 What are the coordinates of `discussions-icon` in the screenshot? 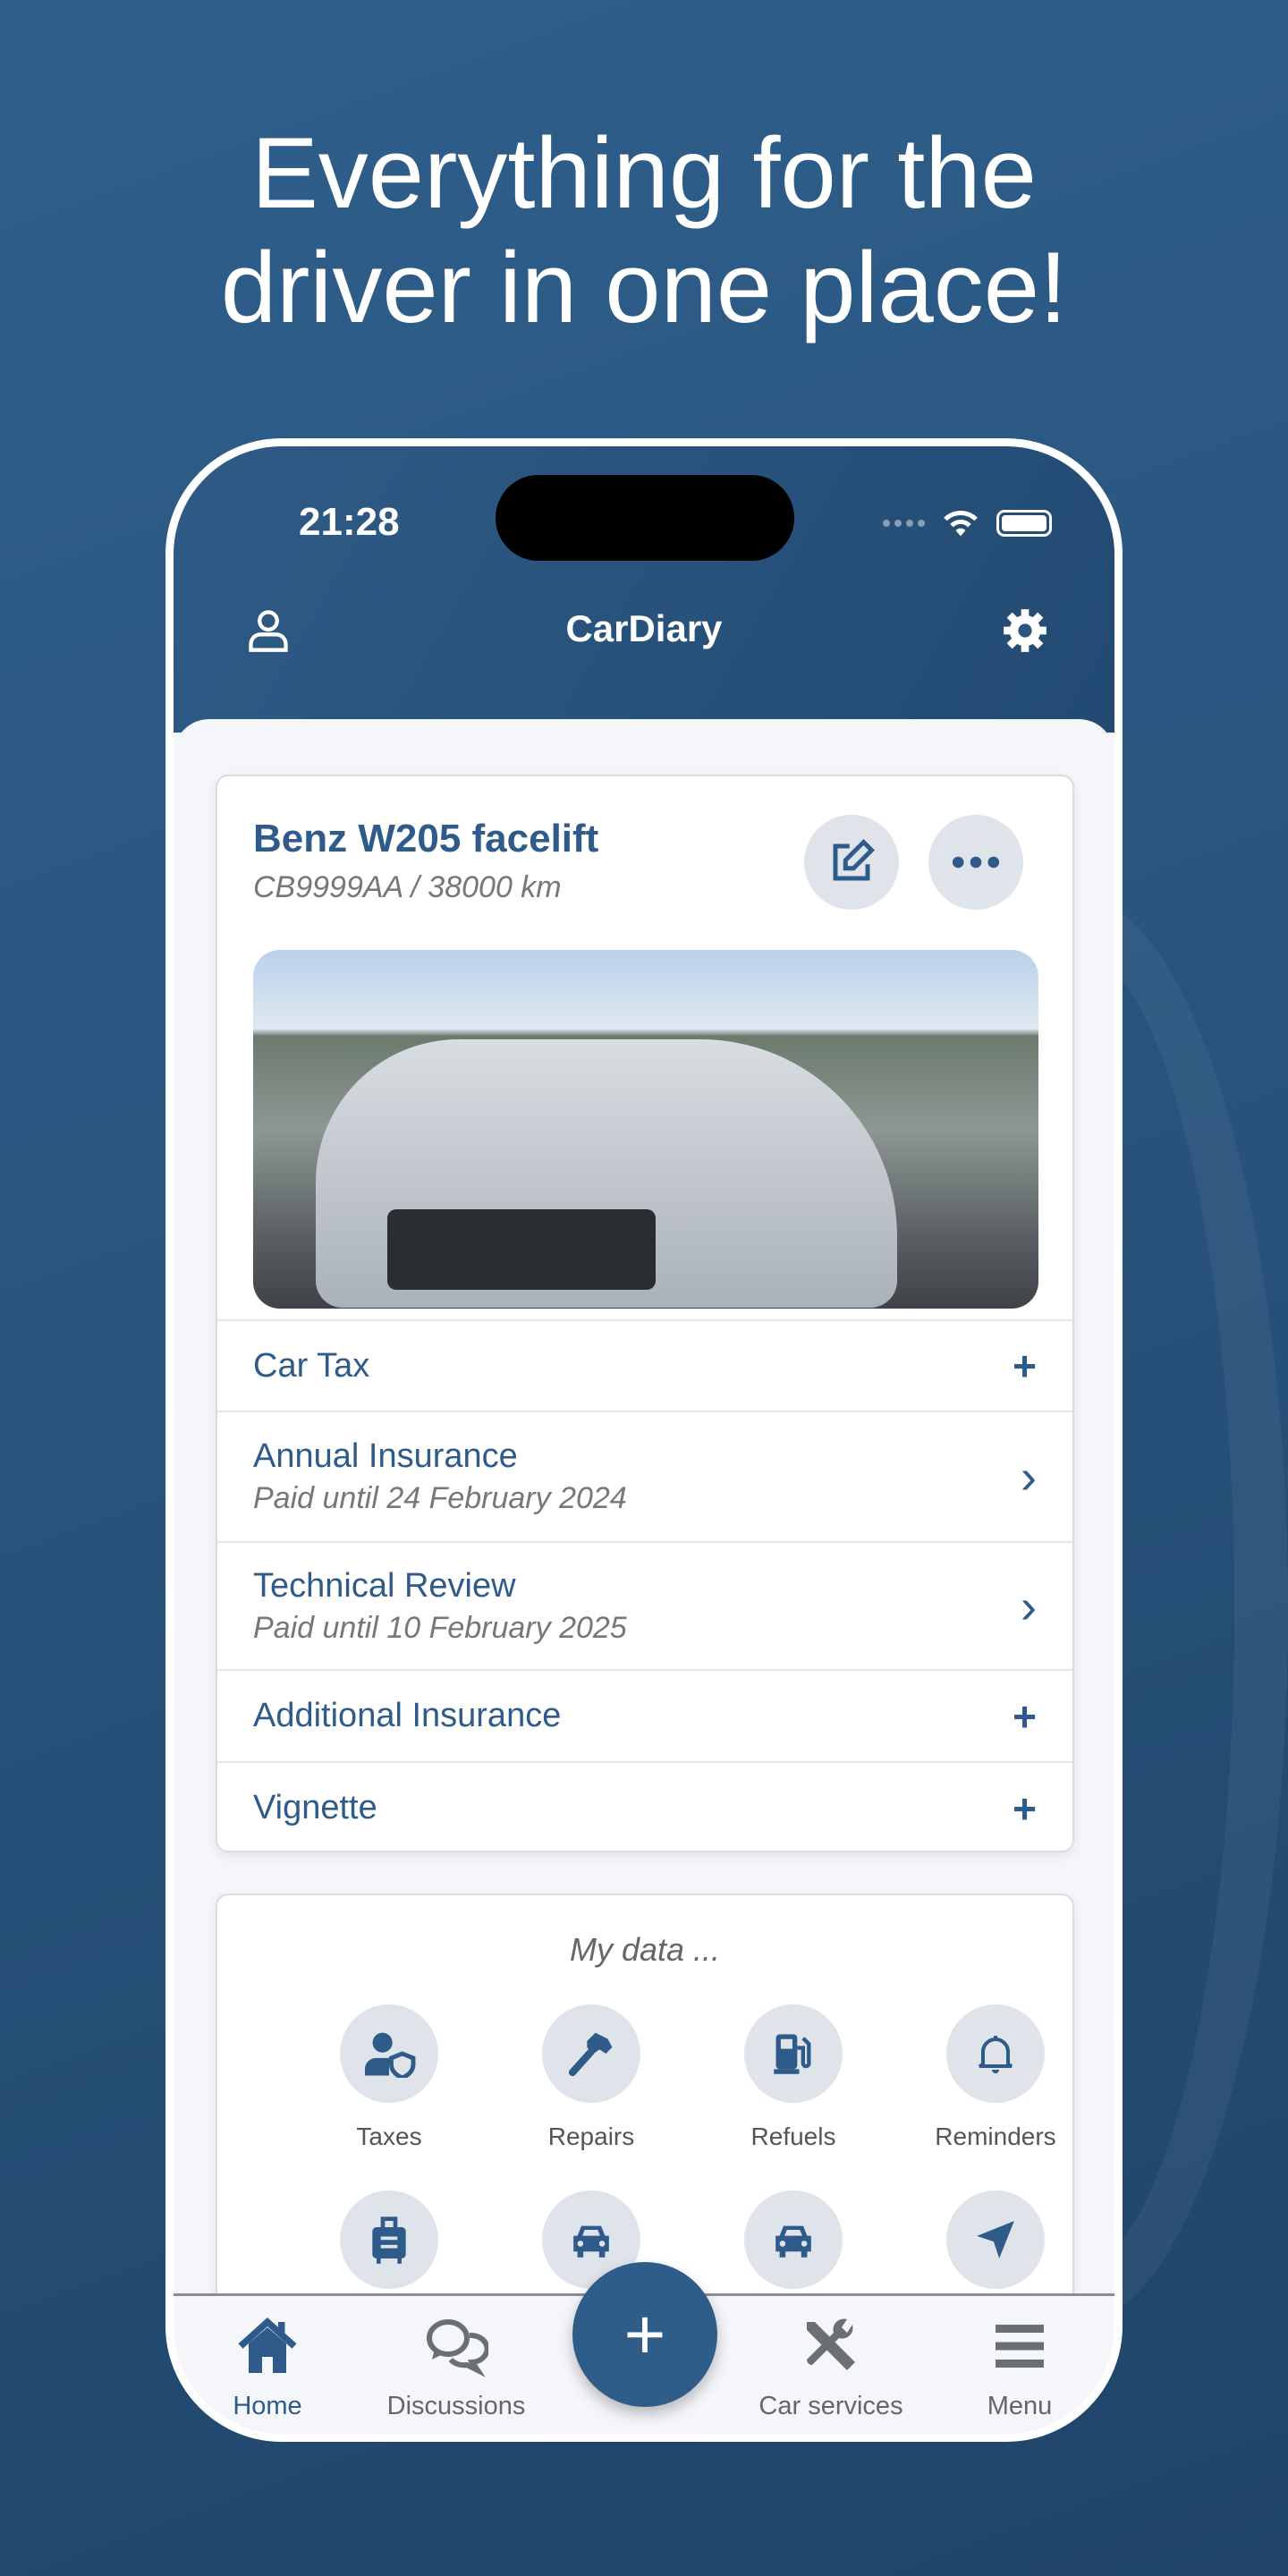 It's located at (458, 2348).